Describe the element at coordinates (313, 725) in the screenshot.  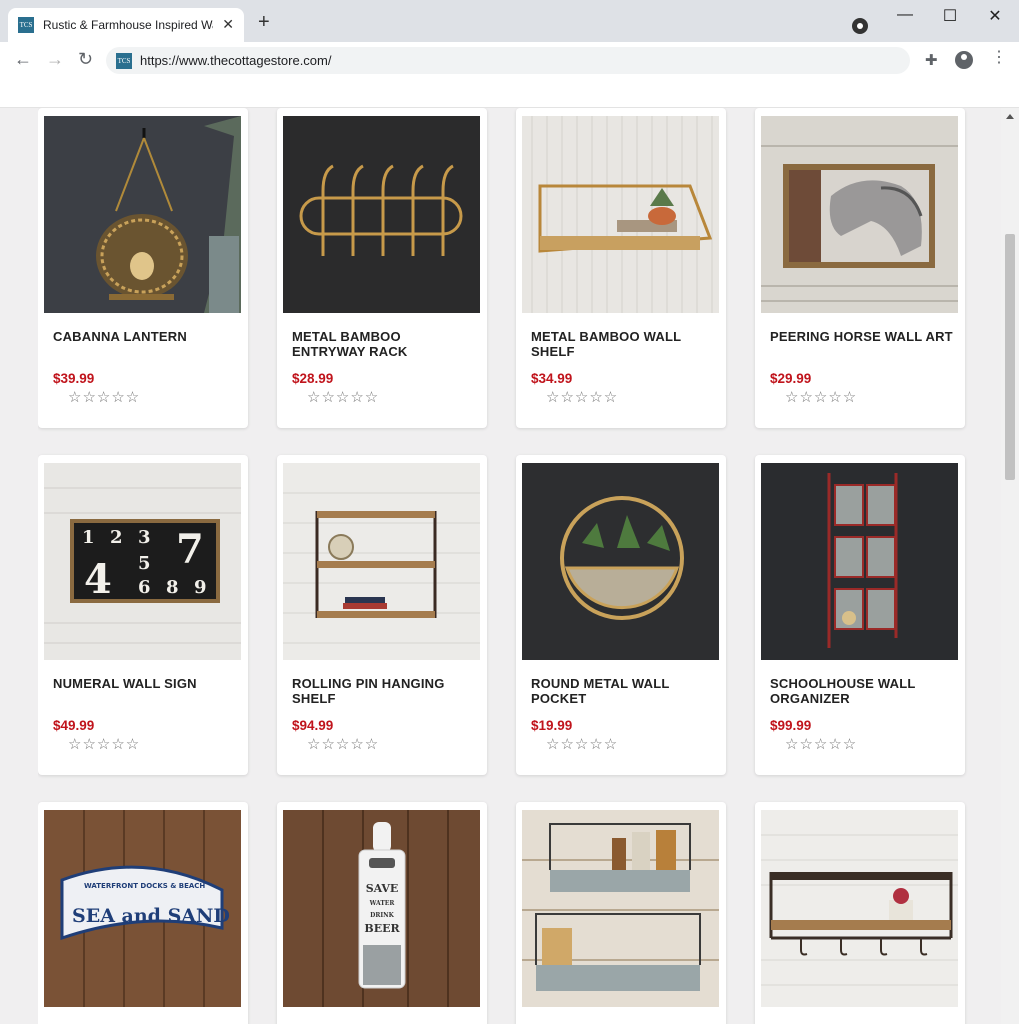
I see `product-price: $94.99` at that location.